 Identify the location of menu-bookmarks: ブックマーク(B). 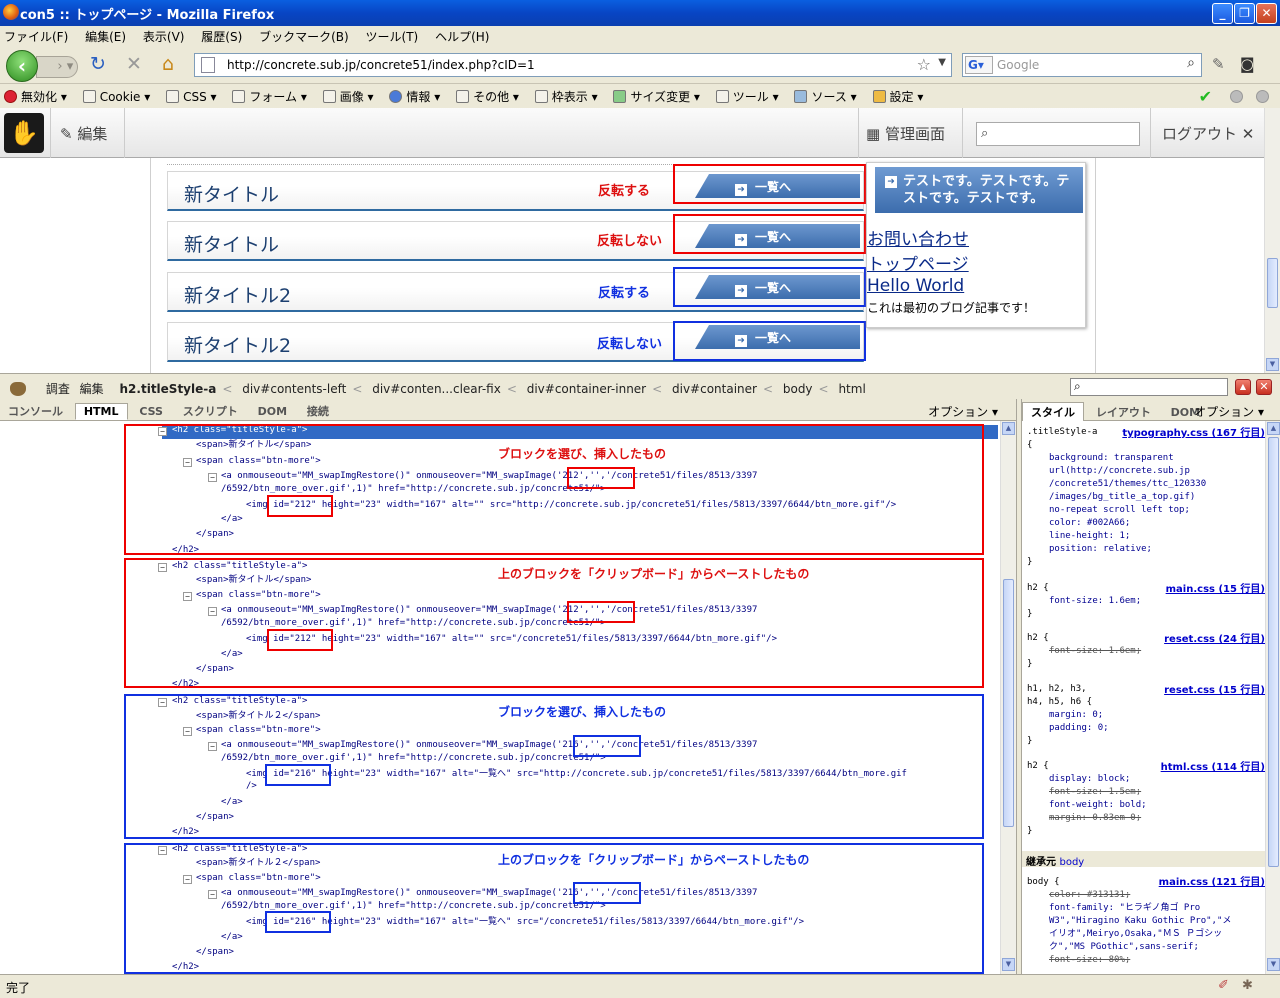
(304, 37).